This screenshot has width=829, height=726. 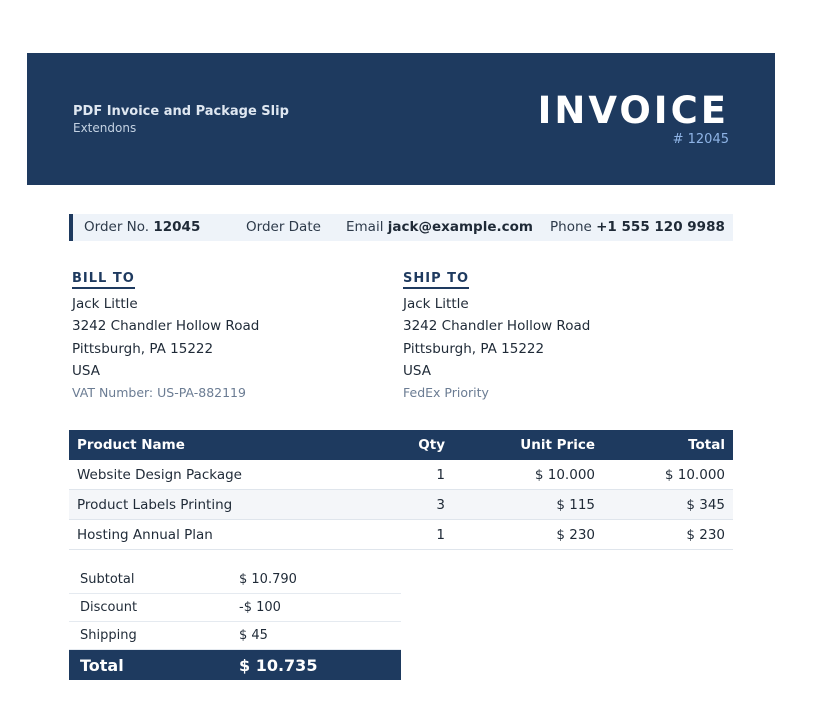 What do you see at coordinates (528, 445) in the screenshot?
I see `col-unit-price: Unit Price` at bounding box center [528, 445].